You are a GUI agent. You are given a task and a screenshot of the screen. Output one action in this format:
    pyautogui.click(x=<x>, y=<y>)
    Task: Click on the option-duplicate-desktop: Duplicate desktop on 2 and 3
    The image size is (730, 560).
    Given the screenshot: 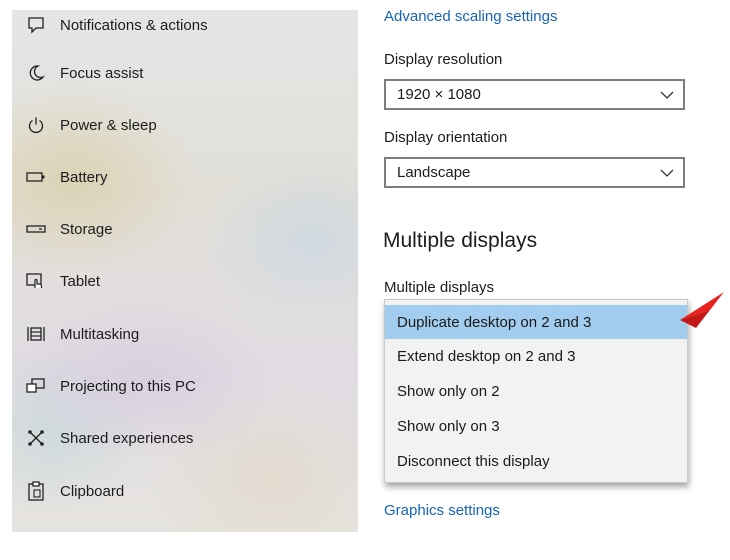 What is the action you would take?
    pyautogui.click(x=536, y=322)
    